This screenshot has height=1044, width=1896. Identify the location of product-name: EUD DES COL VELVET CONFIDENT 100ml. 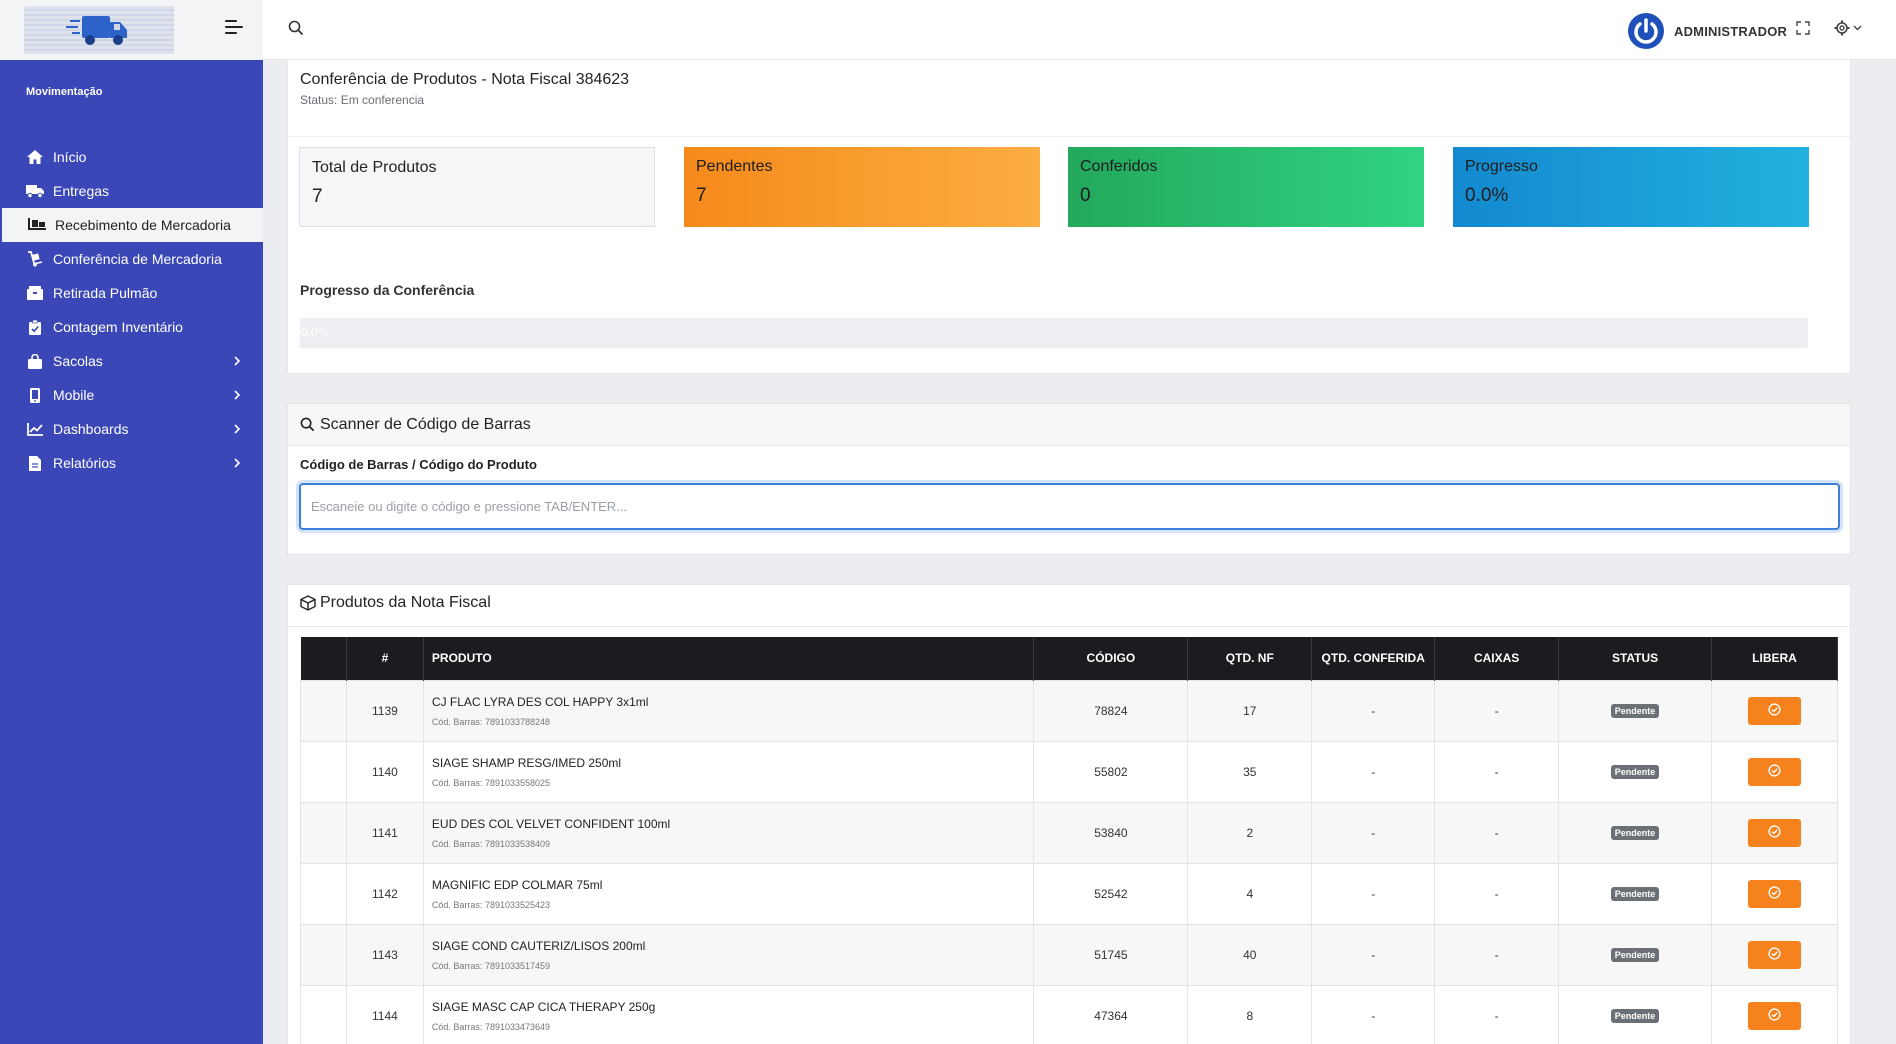
(551, 823).